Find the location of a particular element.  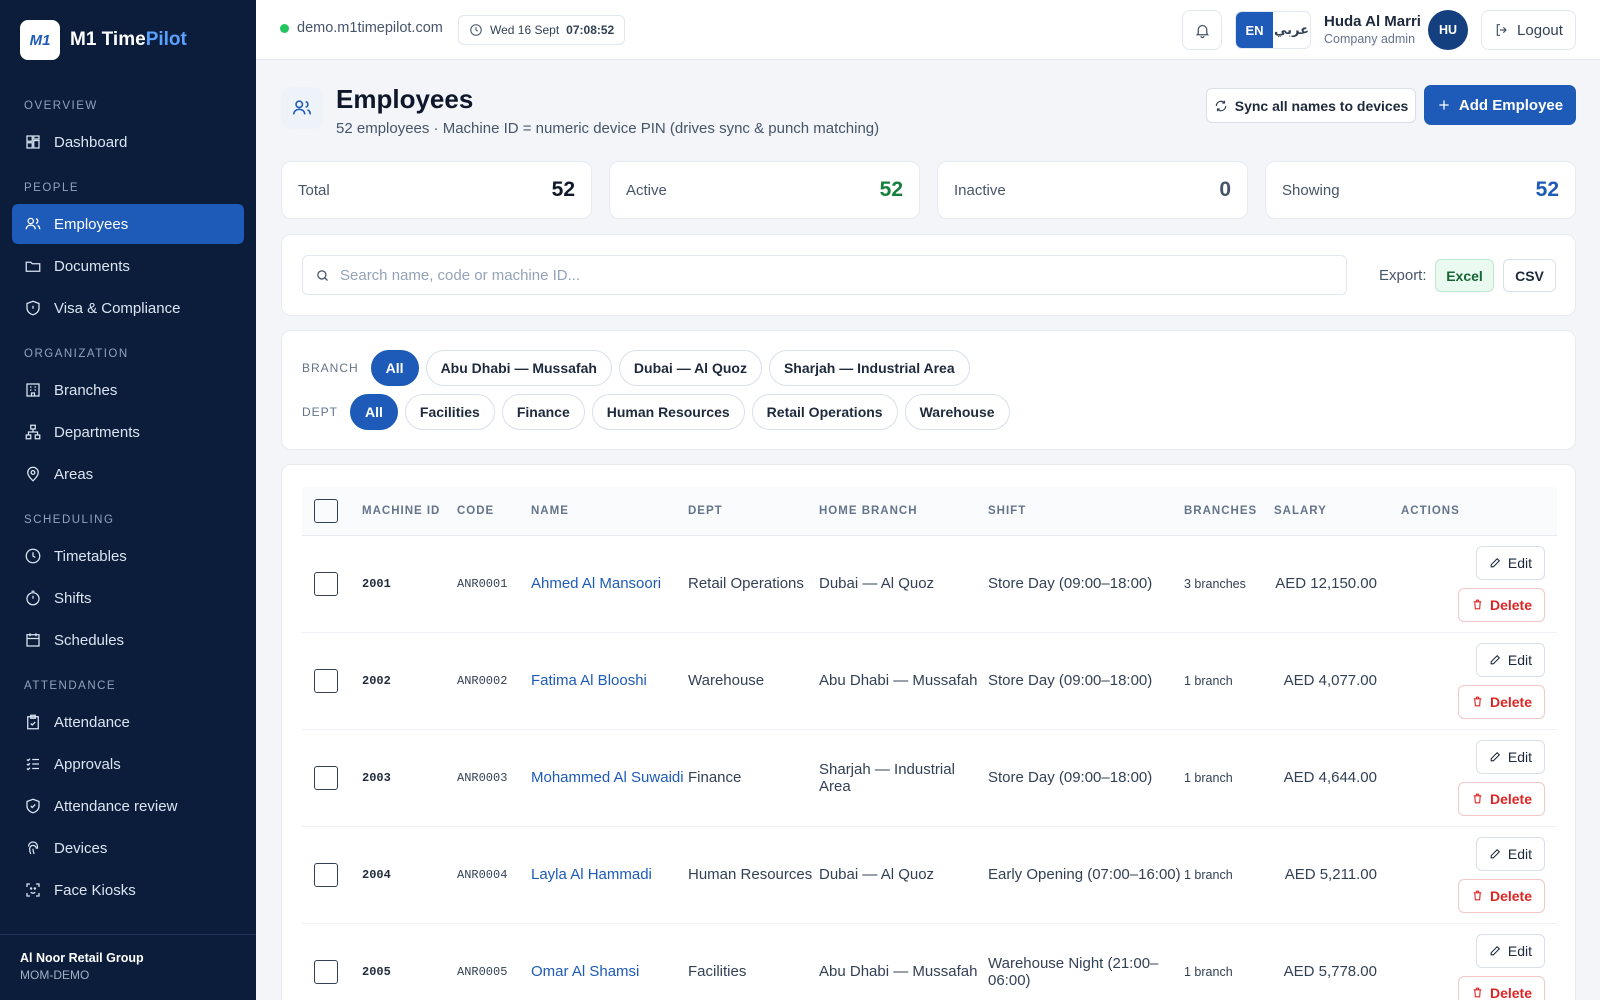

brand: M1 M1 TimePilot is located at coordinates (103, 40).